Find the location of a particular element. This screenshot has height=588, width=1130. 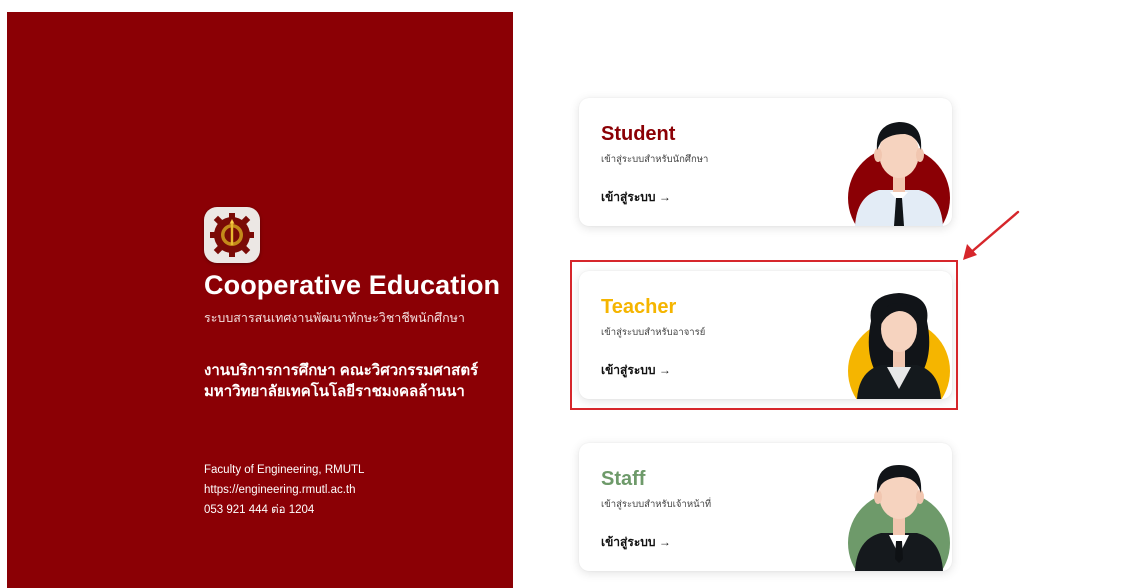

rmutl-logo-icon is located at coordinates (232, 235).